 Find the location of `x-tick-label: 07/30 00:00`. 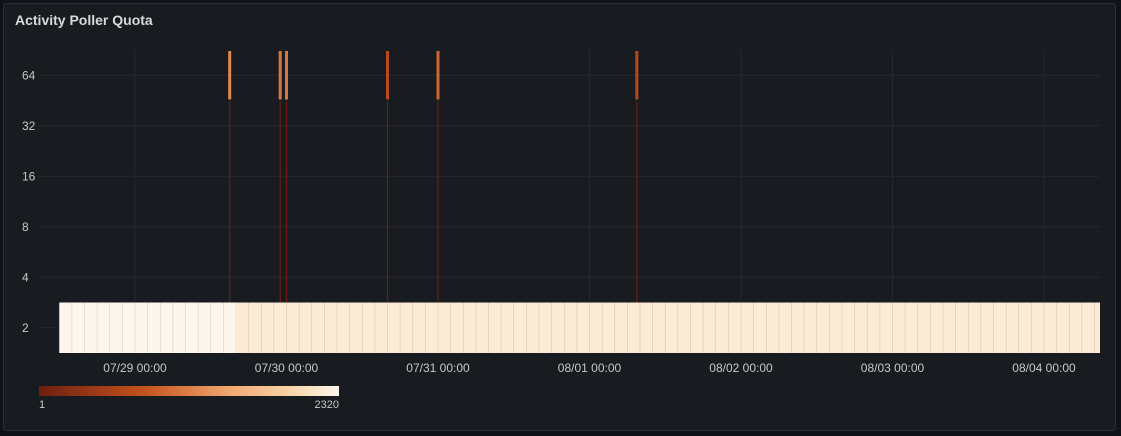

x-tick-label: 07/30 00:00 is located at coordinates (287, 368).